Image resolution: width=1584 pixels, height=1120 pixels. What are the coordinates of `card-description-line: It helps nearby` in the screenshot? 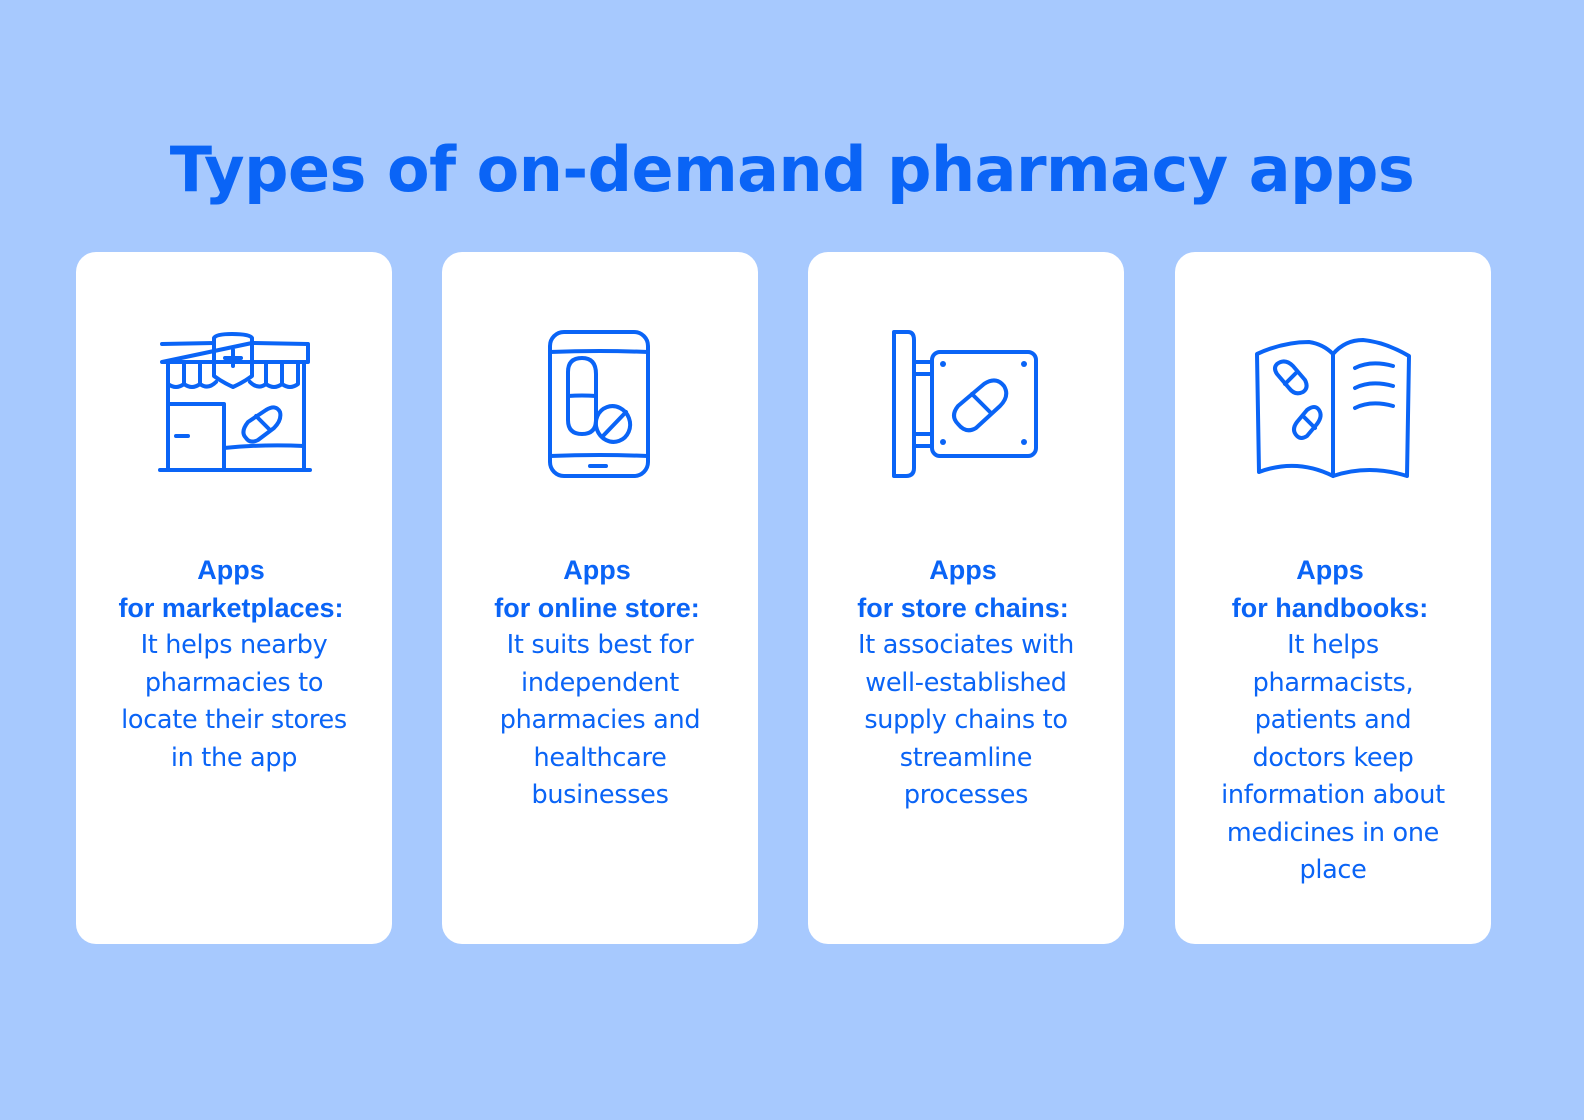 It's located at (234, 645).